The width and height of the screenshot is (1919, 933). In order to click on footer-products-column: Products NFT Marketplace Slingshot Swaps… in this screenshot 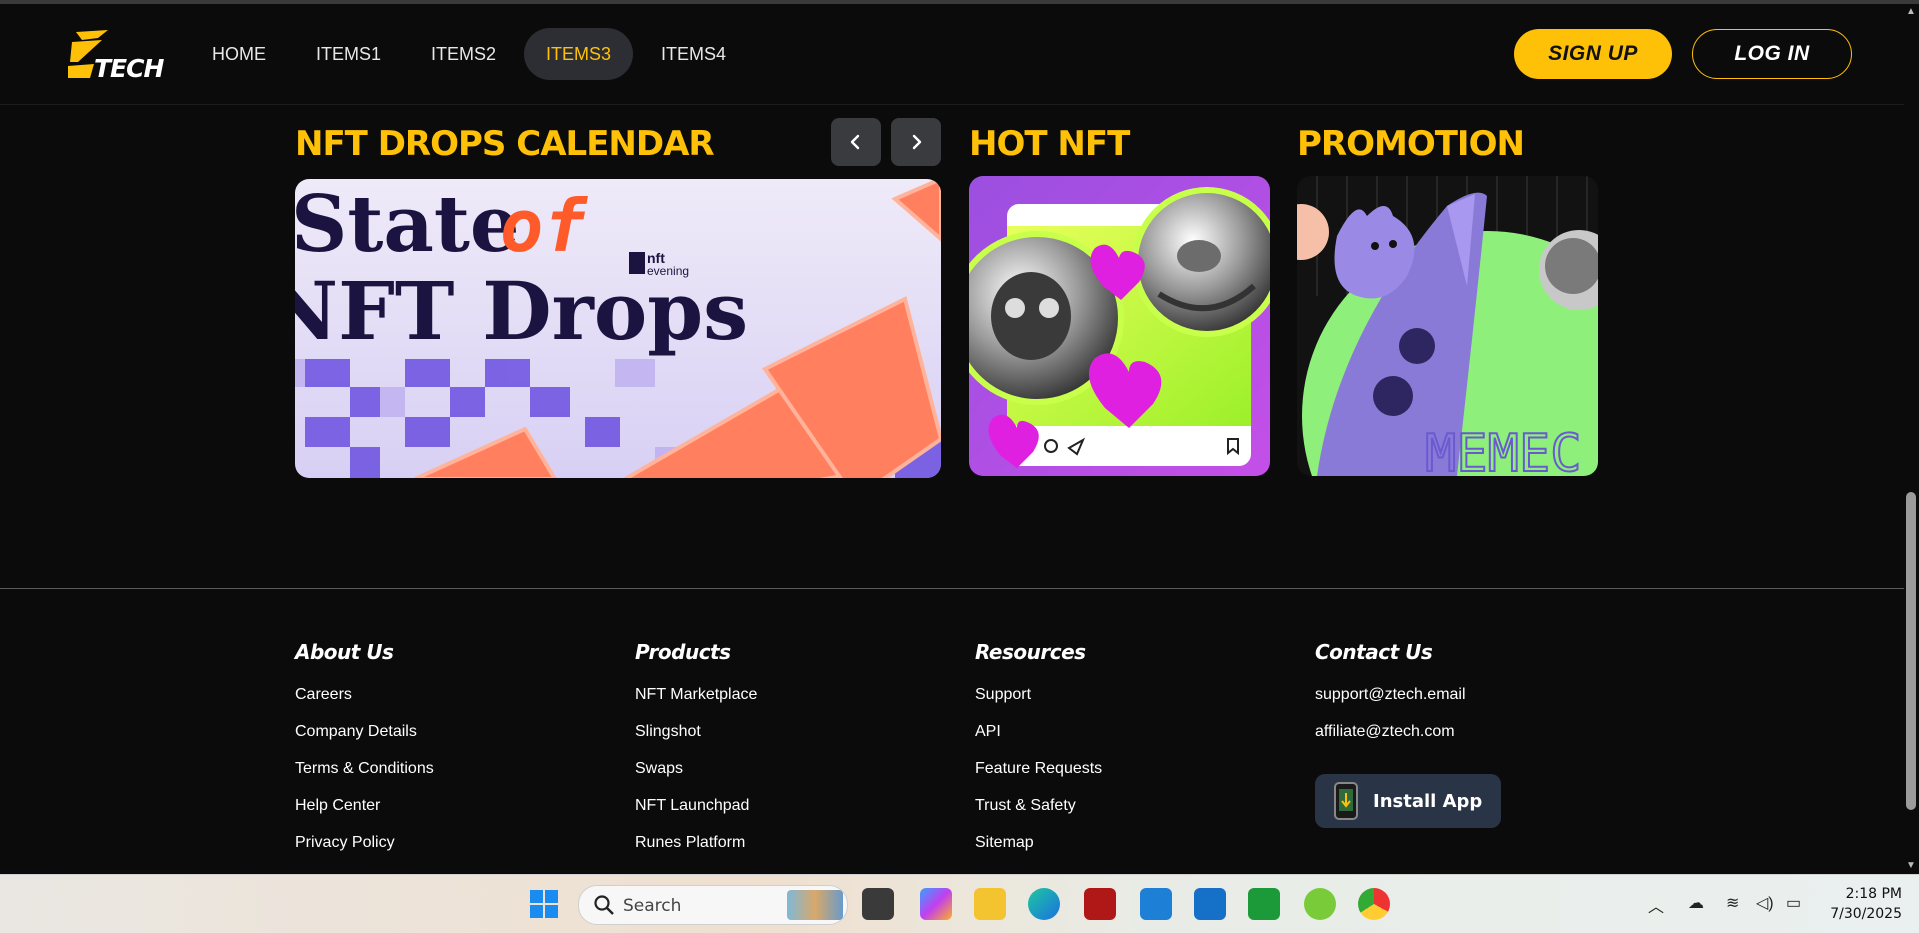, I will do `click(696, 755)`.